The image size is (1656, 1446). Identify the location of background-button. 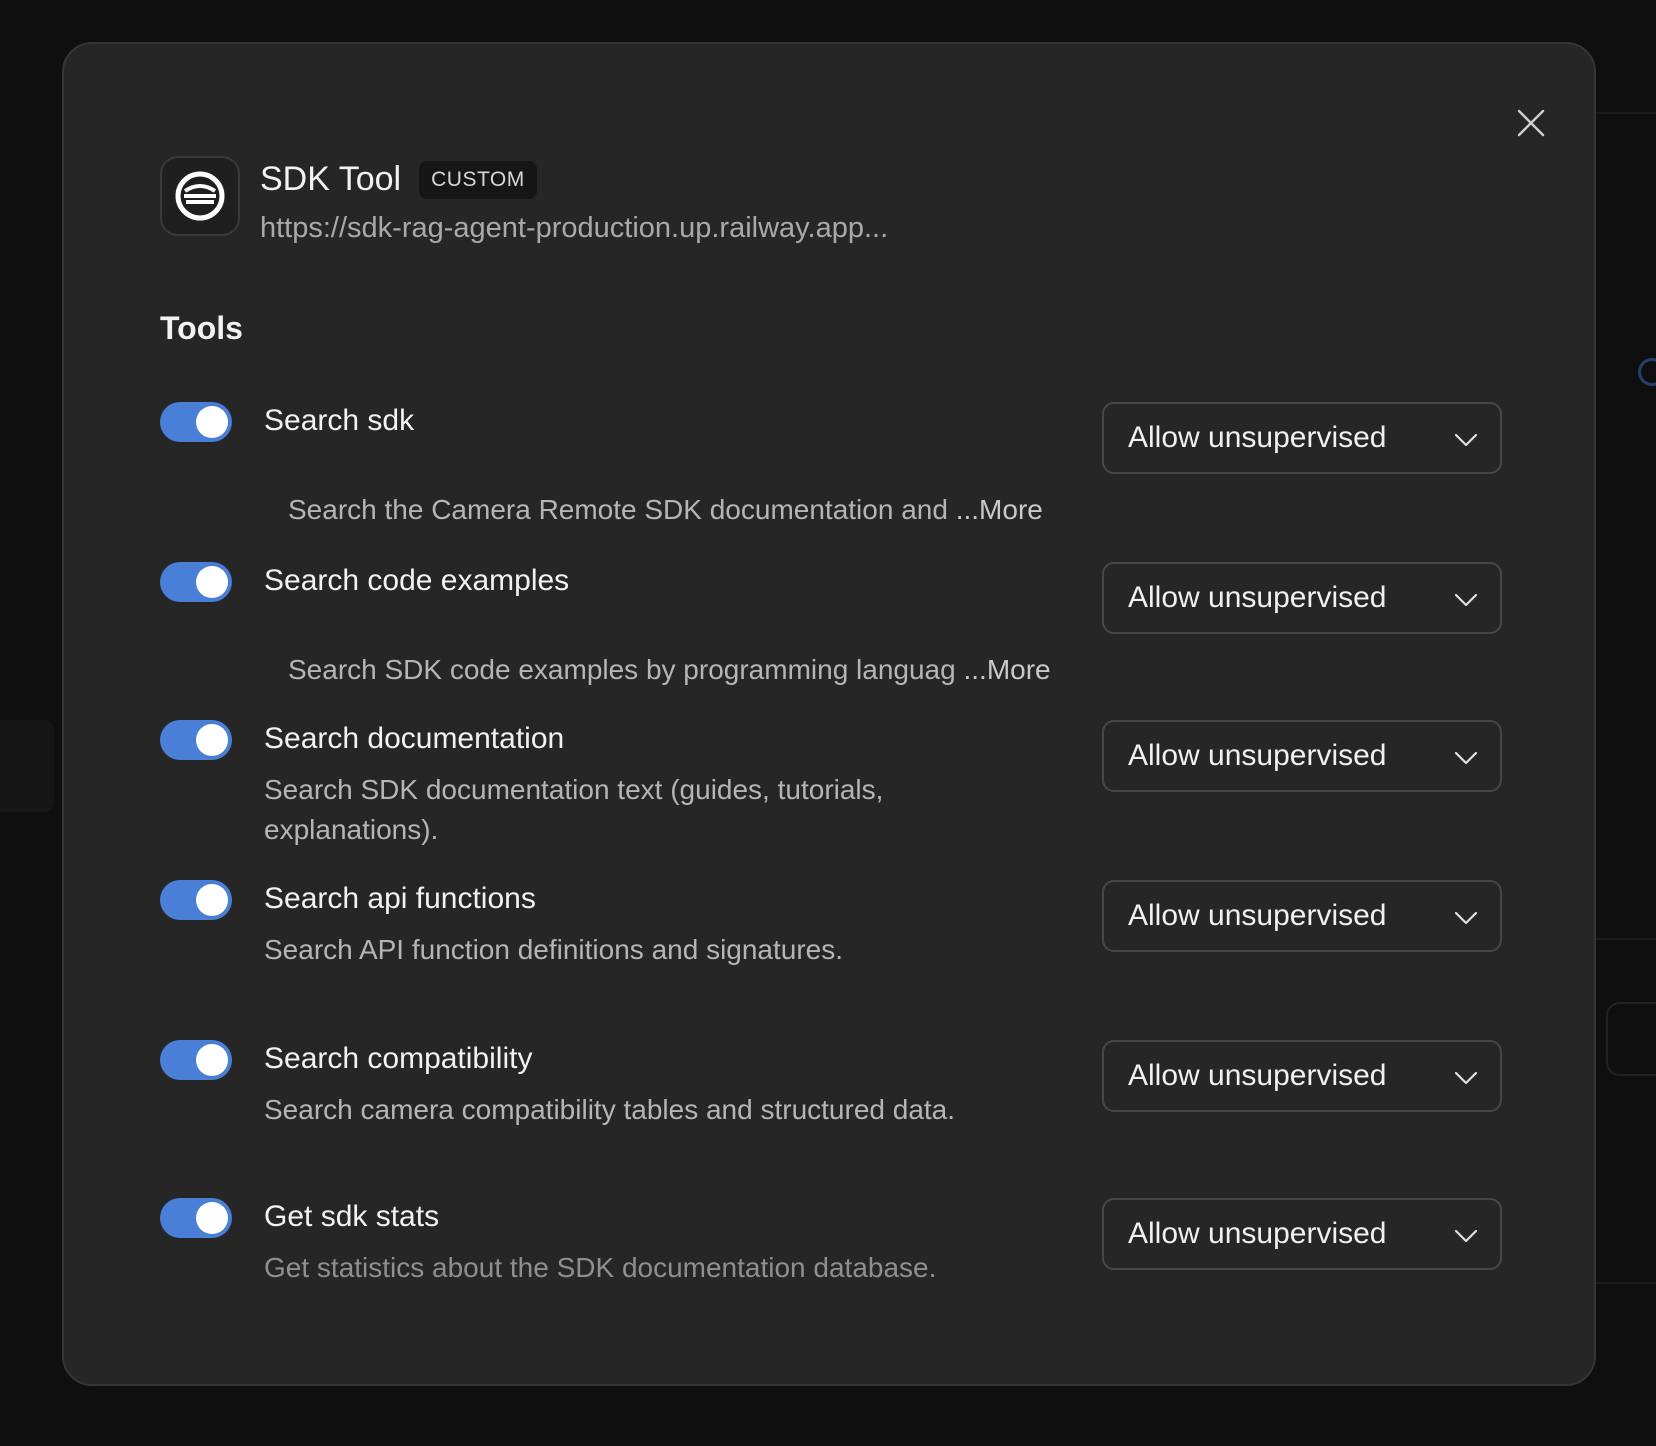
(1631, 1039).